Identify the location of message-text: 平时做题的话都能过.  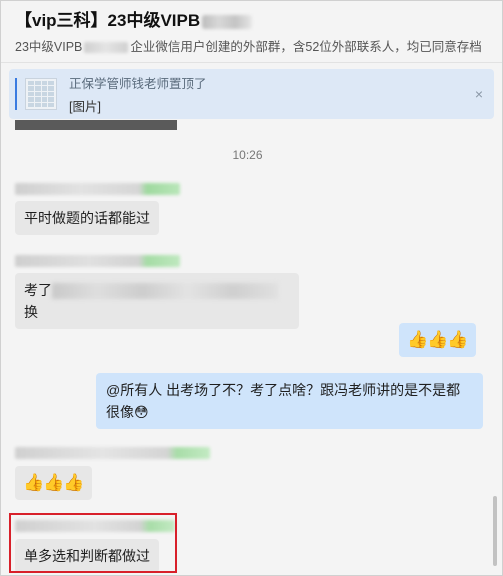
(87, 218).